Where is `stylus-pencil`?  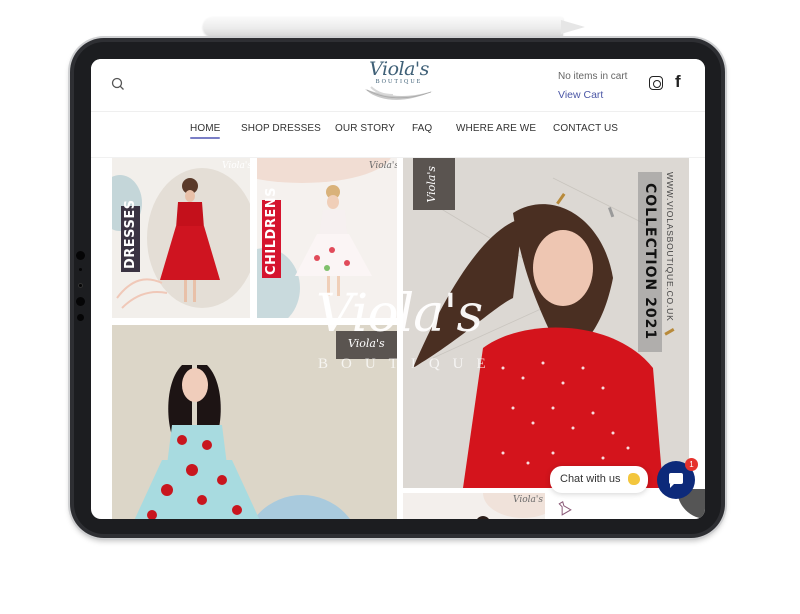 stylus-pencil is located at coordinates (394, 27).